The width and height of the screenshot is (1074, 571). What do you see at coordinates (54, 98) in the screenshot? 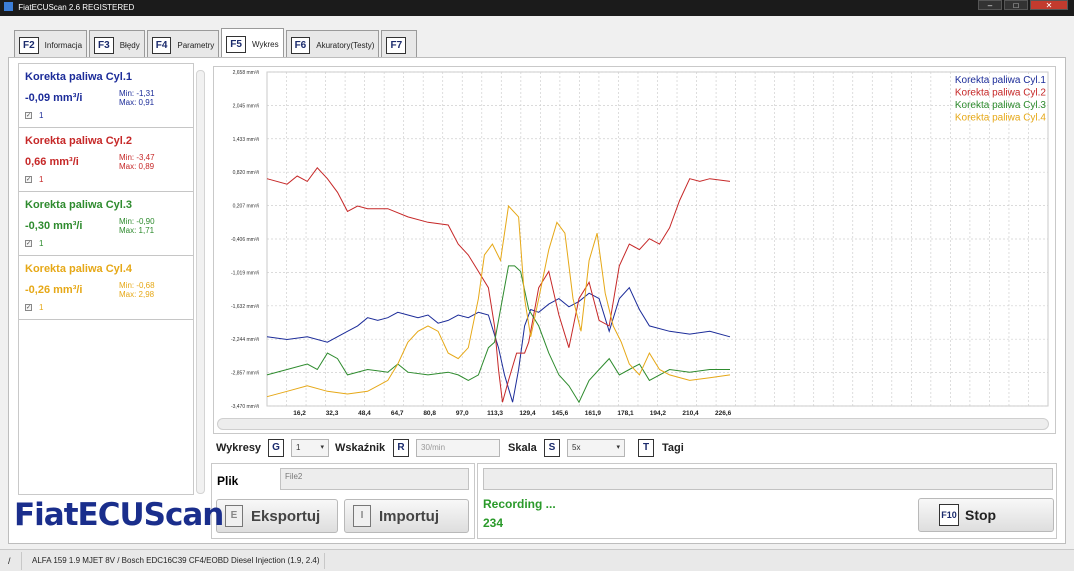
I see `sensor-value: -0,09 mm³/i` at bounding box center [54, 98].